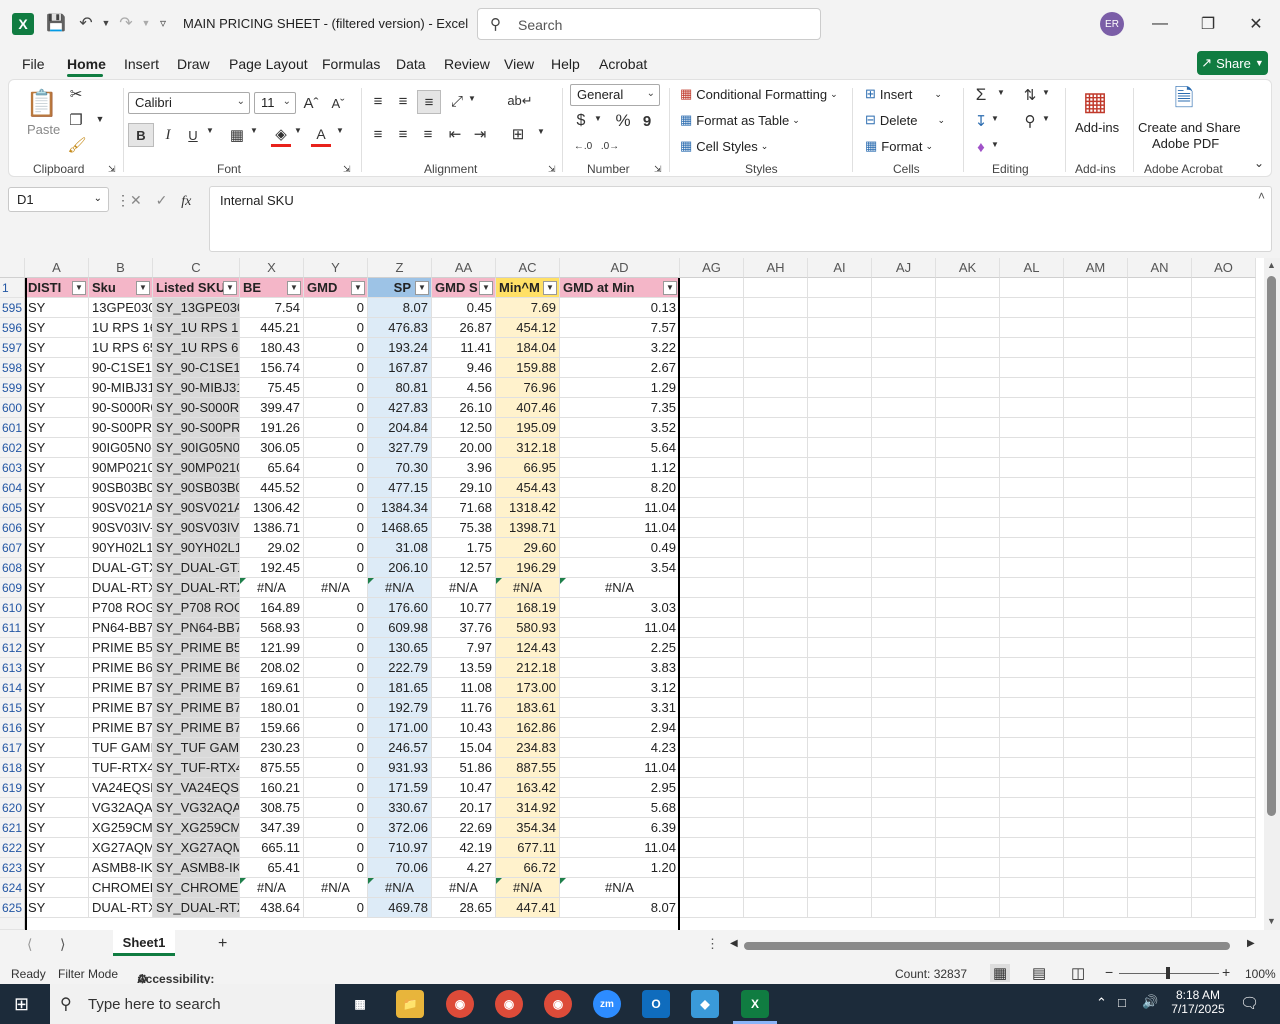  Describe the element at coordinates (1097, 127) in the screenshot. I see `addins-button: Add-ins` at that location.